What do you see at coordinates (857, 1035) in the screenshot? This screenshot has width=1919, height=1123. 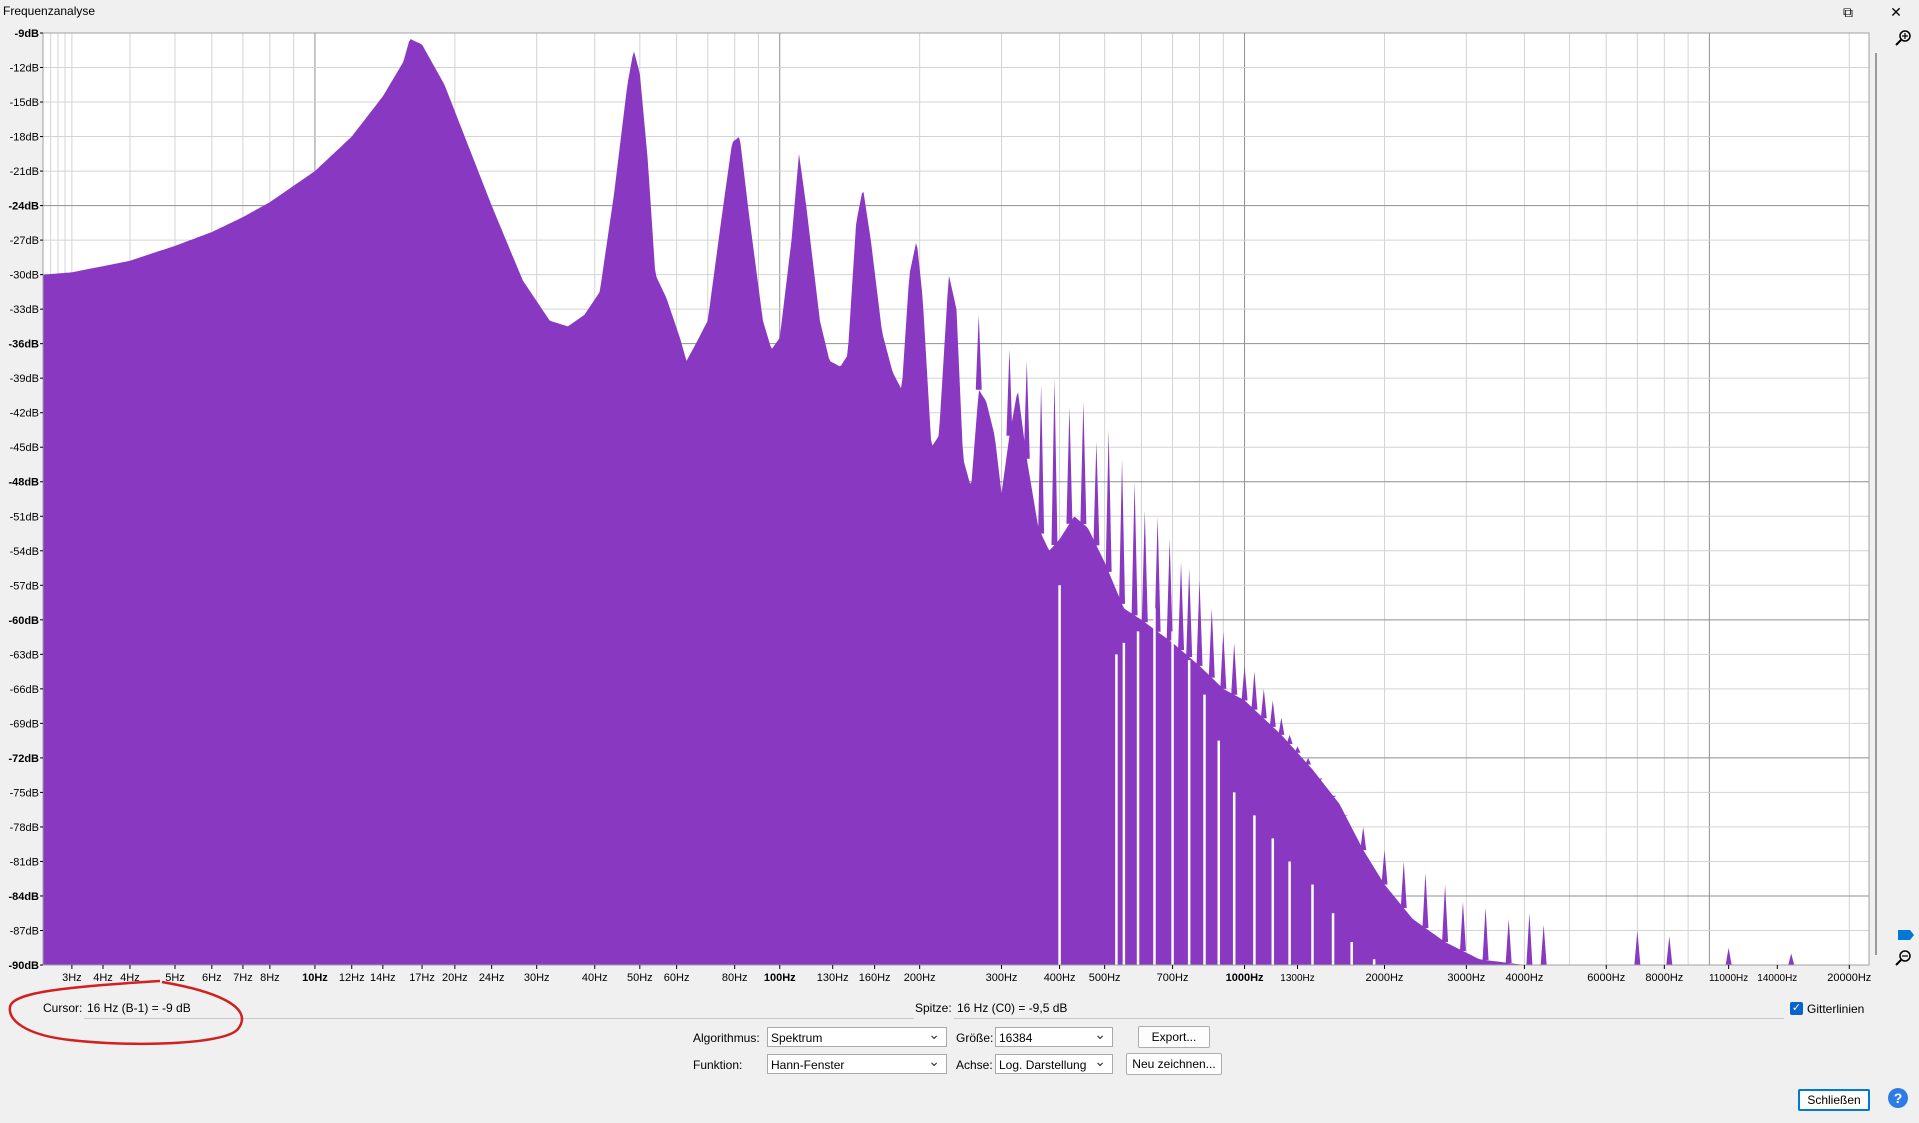 I see `algorithm-select: Spektrum` at bounding box center [857, 1035].